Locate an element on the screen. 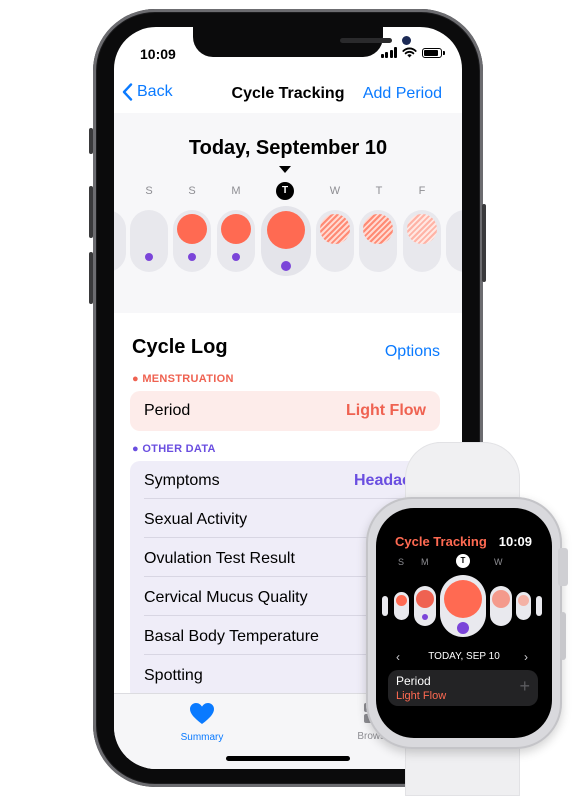  cellular-signal-icon is located at coordinates (388, 52).